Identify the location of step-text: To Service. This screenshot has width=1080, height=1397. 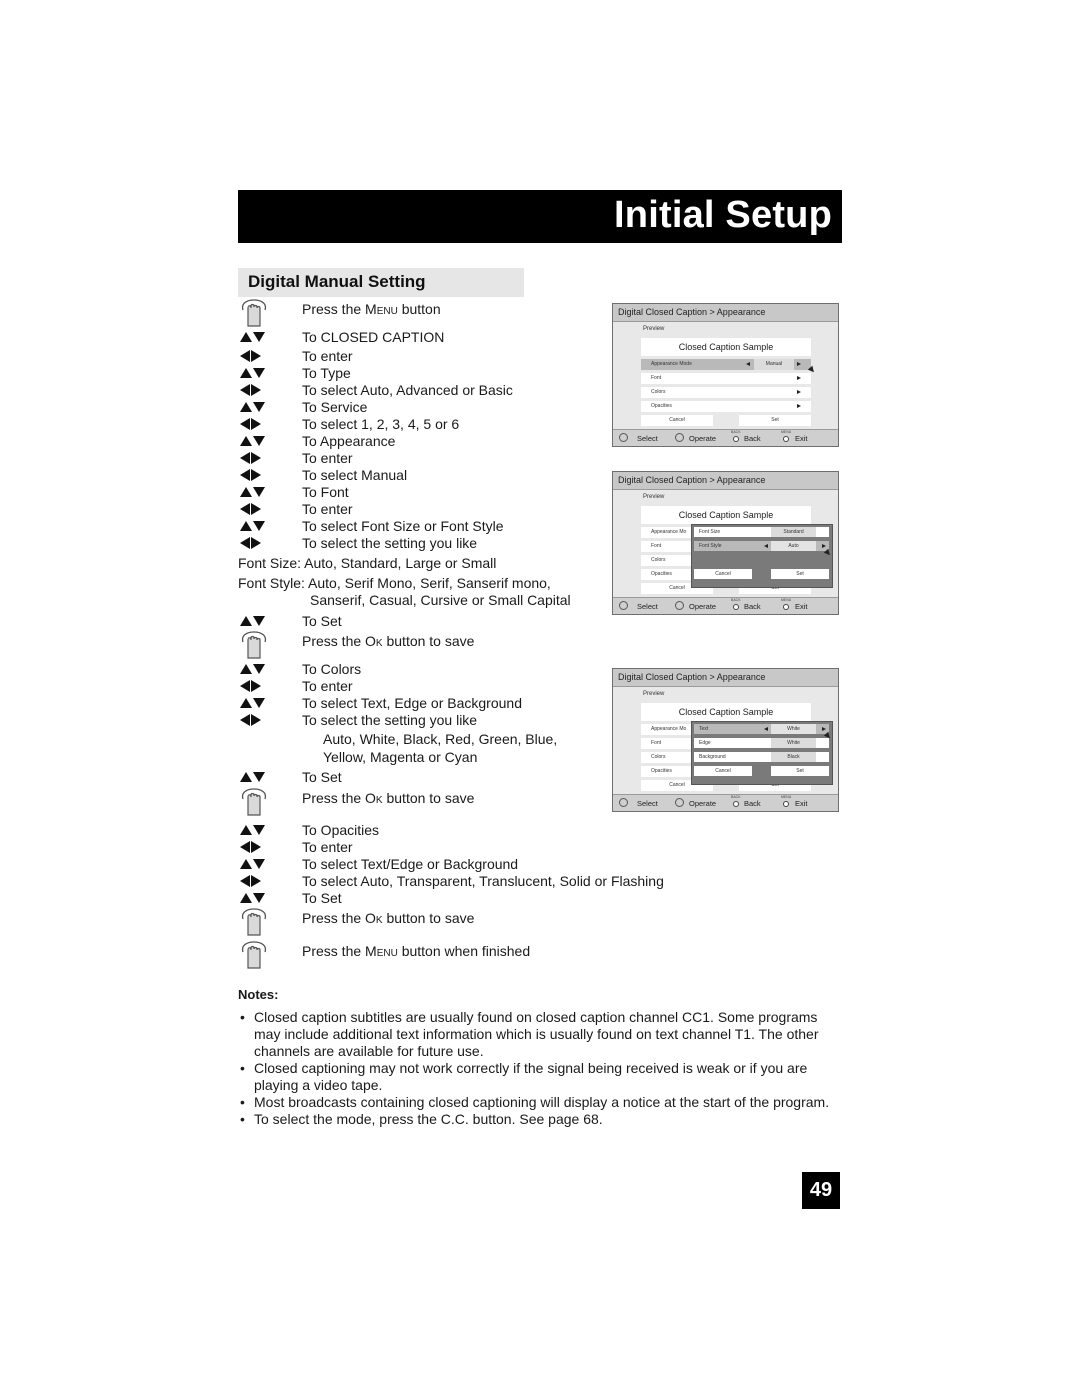
(335, 407).